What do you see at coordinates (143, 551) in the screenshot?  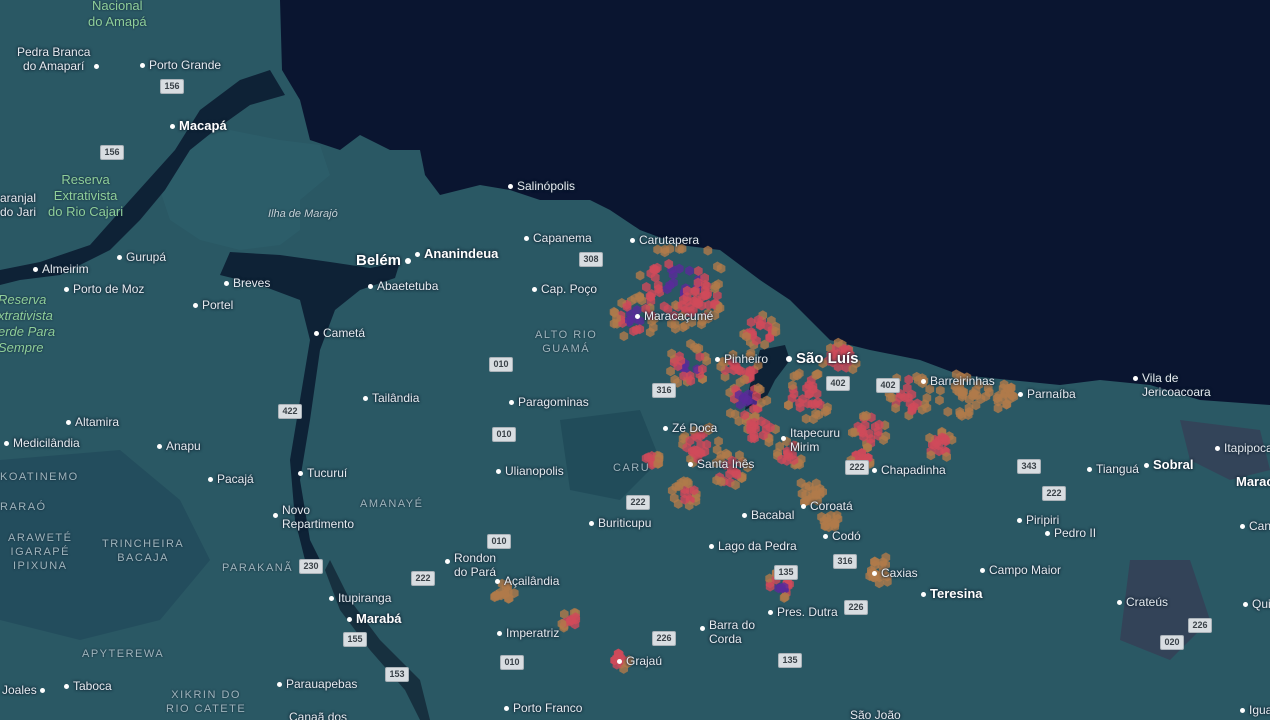 I see `area-label-trincheira-bacaja: TRINCHEIRA BACAJA` at bounding box center [143, 551].